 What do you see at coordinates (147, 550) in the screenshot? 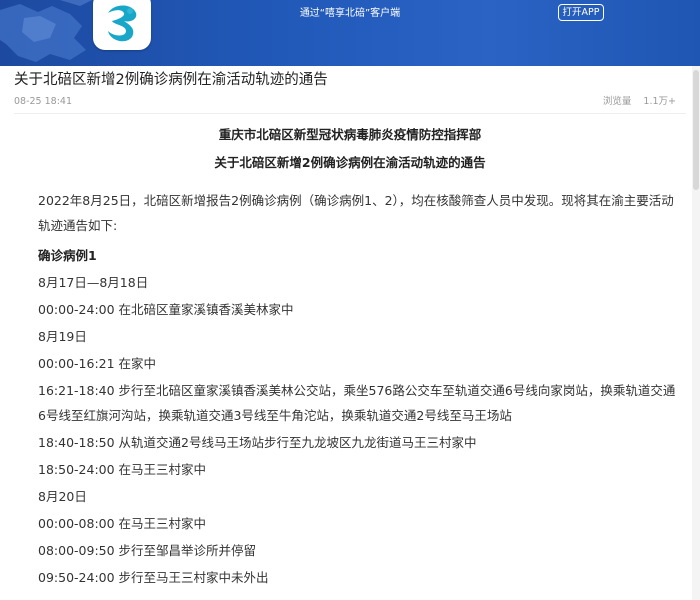
I see `timeline-entry: 08:00-09:50 步行至邹昌举诊所并停留` at bounding box center [147, 550].